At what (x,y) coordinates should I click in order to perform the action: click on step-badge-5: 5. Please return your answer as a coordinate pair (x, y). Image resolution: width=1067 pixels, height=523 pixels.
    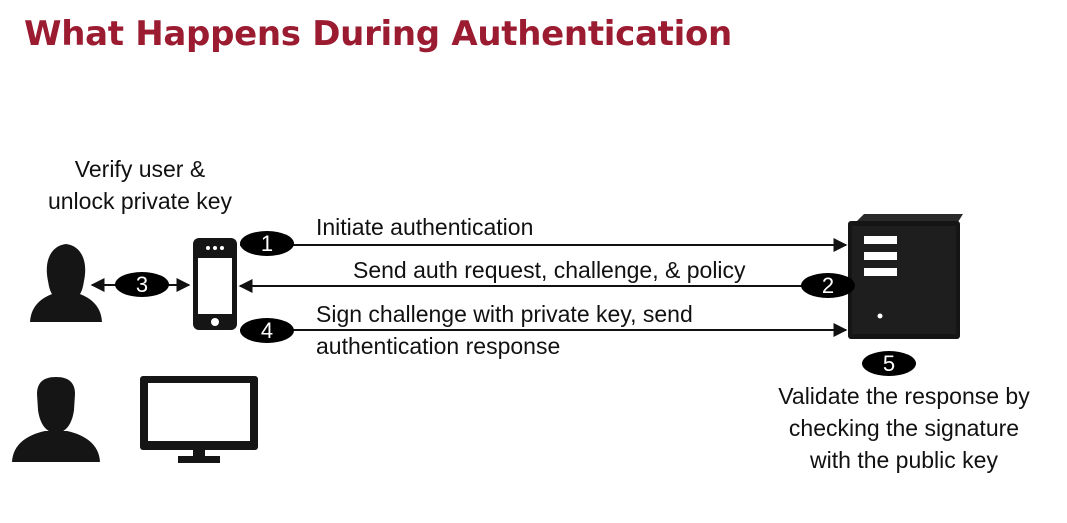
    Looking at the image, I should click on (889, 363).